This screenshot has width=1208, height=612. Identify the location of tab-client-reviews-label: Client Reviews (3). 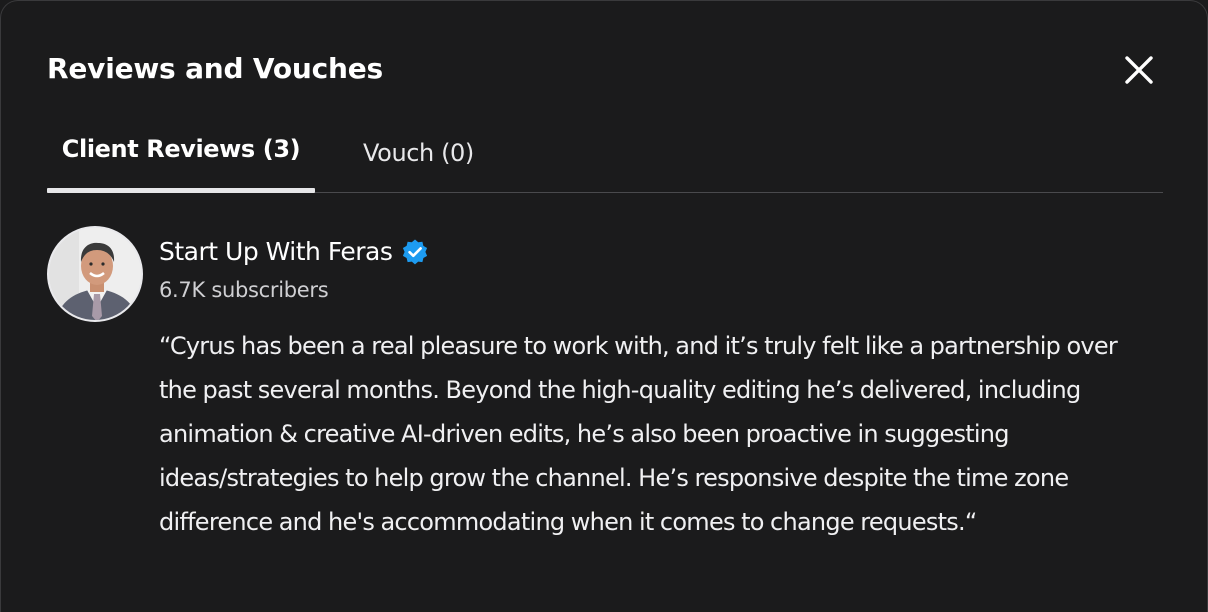
(181, 149).